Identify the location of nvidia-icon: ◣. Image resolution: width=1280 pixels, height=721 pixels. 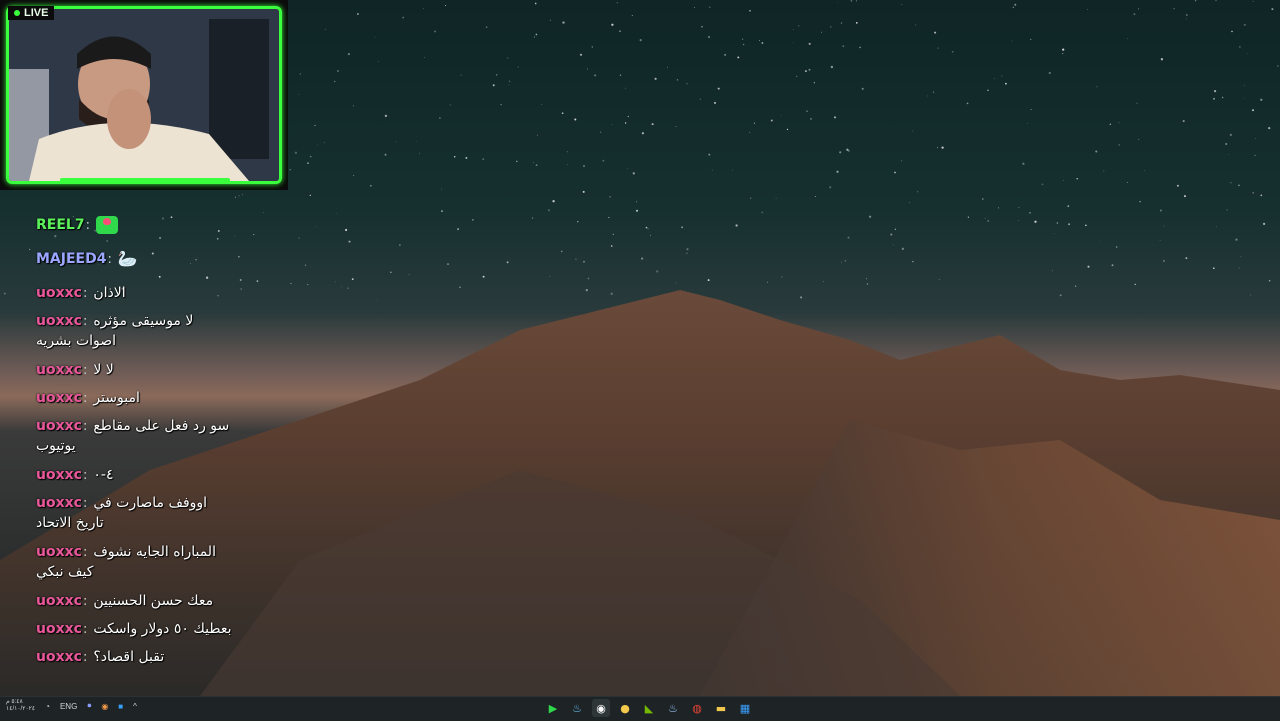
(649, 708).